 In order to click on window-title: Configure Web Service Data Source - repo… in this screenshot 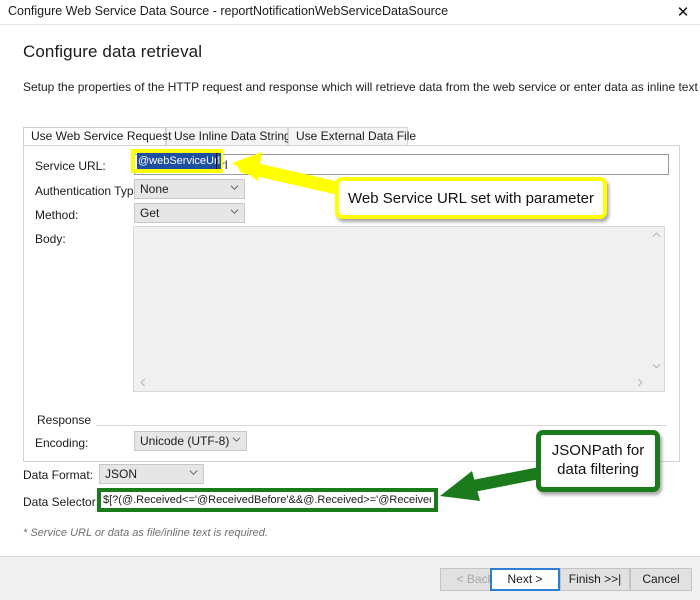, I will do `click(228, 11)`.